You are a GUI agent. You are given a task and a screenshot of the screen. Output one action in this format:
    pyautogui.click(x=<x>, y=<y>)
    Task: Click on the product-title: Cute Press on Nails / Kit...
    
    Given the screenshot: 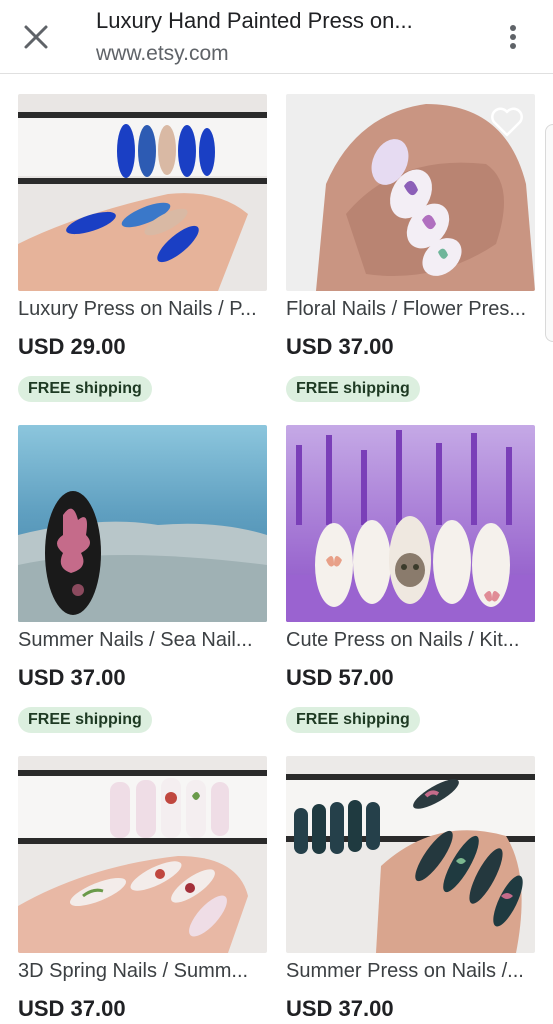 What is the action you would take?
    pyautogui.click(x=410, y=640)
    